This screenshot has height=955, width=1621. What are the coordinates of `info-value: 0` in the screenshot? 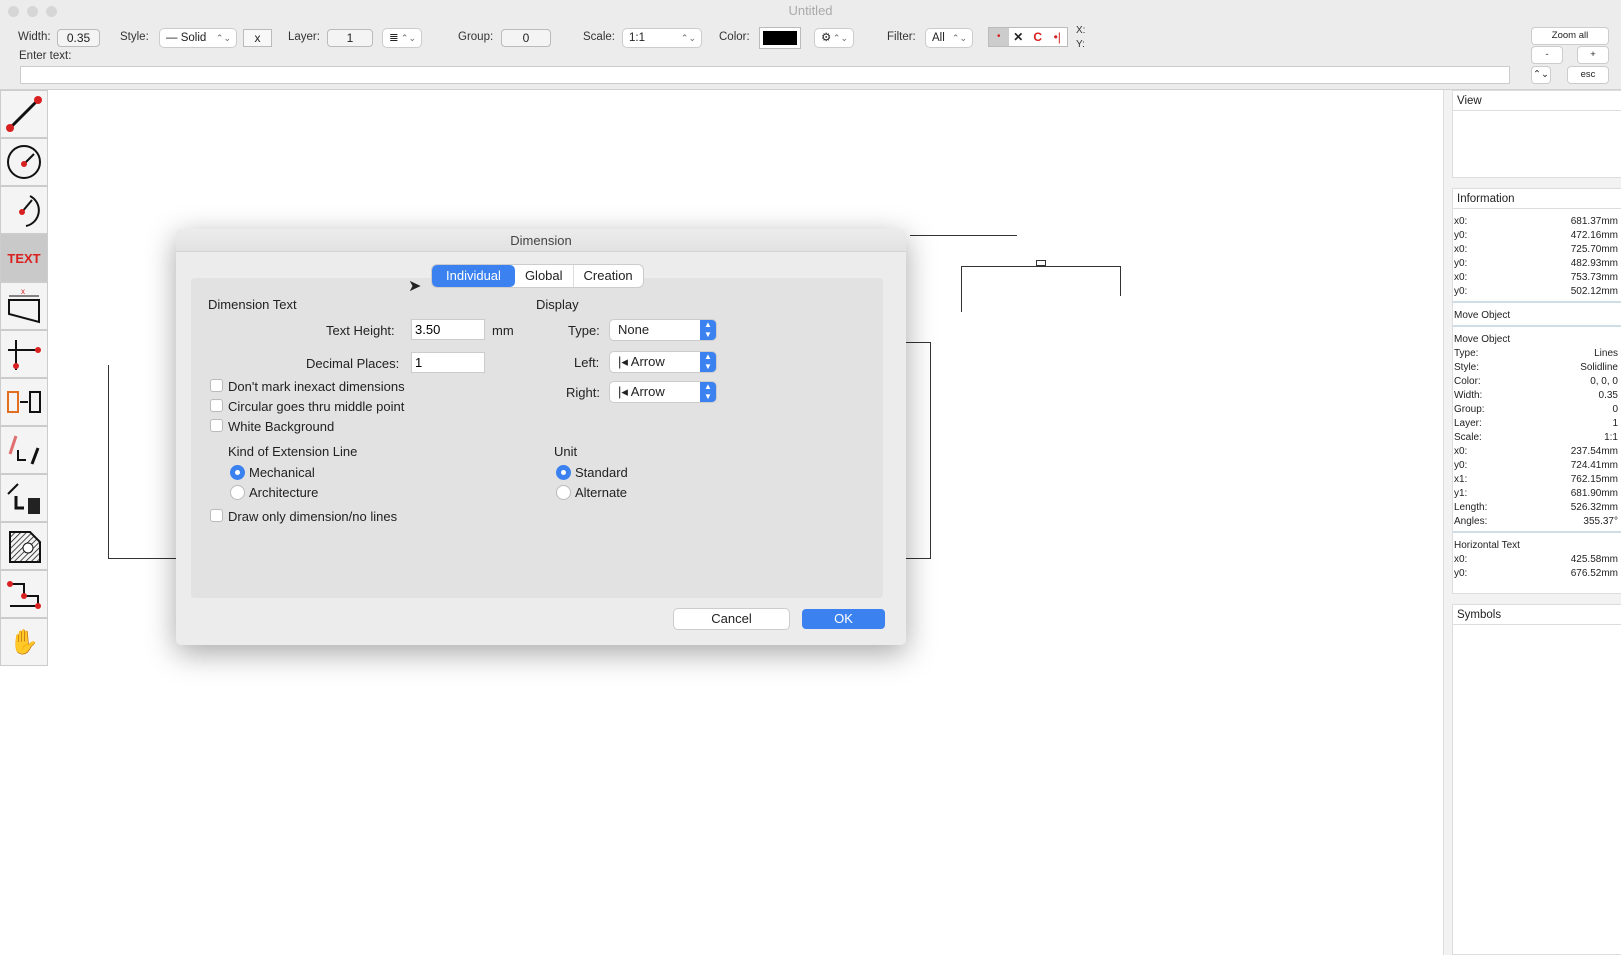 It's located at (1615, 409).